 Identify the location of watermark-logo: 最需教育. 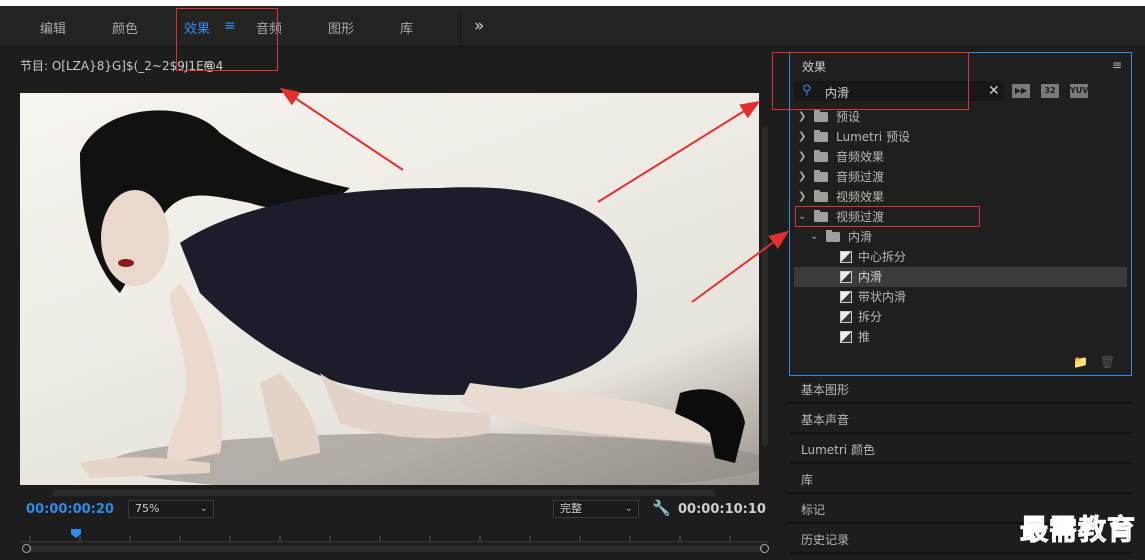
(1078, 530).